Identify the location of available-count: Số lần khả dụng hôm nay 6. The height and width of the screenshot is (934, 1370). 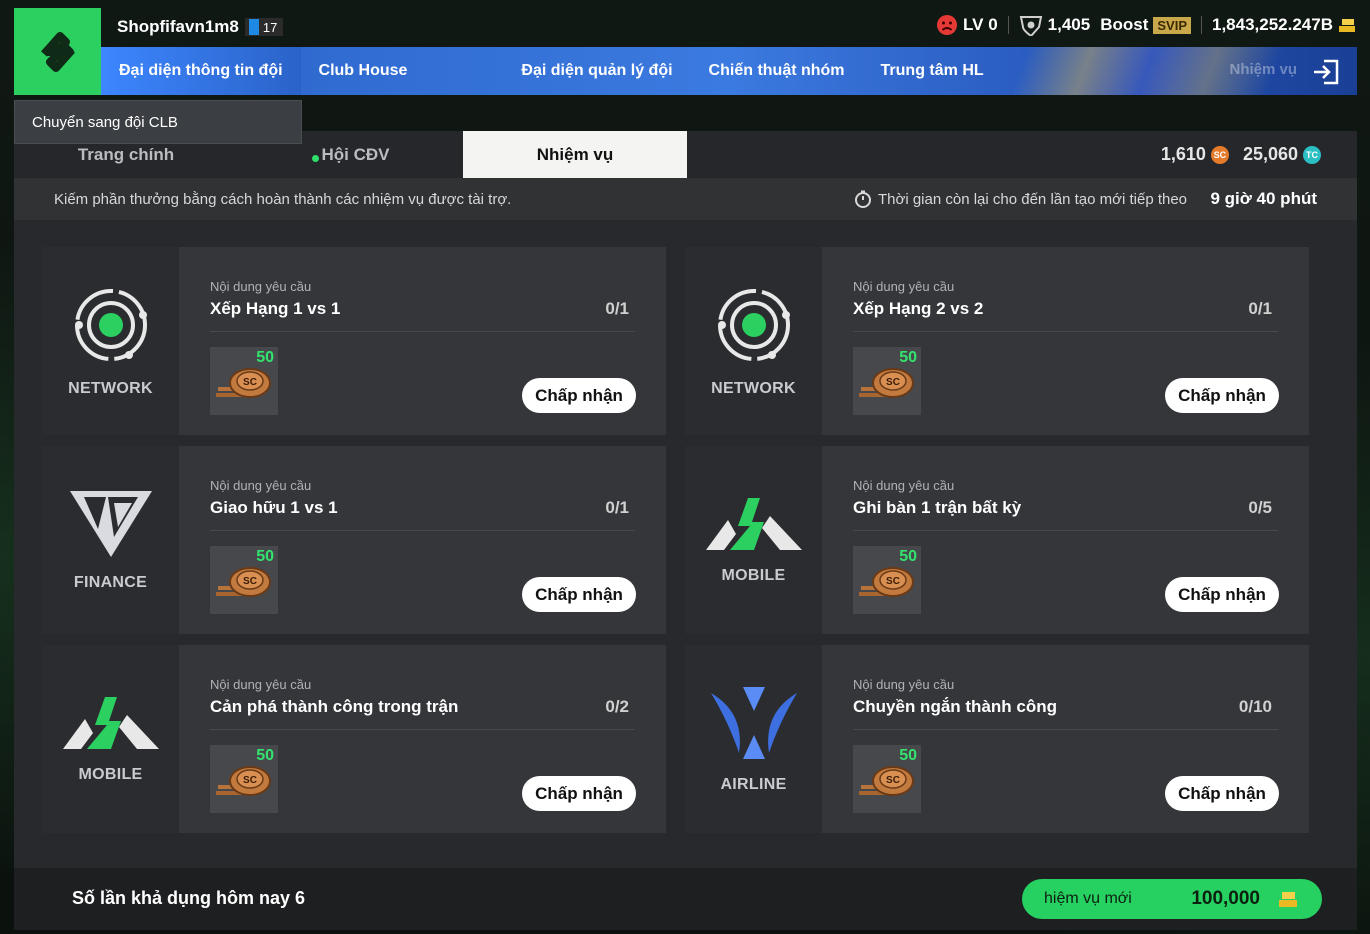
(189, 898).